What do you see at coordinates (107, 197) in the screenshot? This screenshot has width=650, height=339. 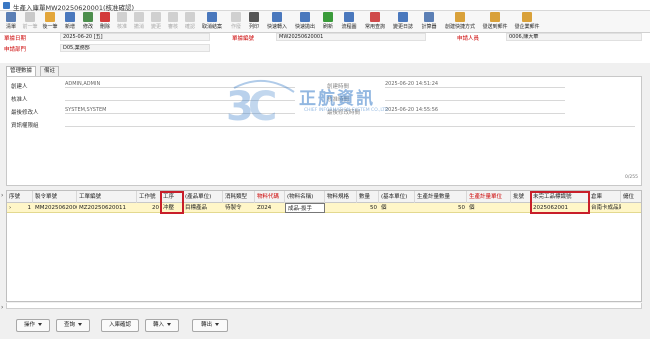 I see `col-work-order: 工單編號` at bounding box center [107, 197].